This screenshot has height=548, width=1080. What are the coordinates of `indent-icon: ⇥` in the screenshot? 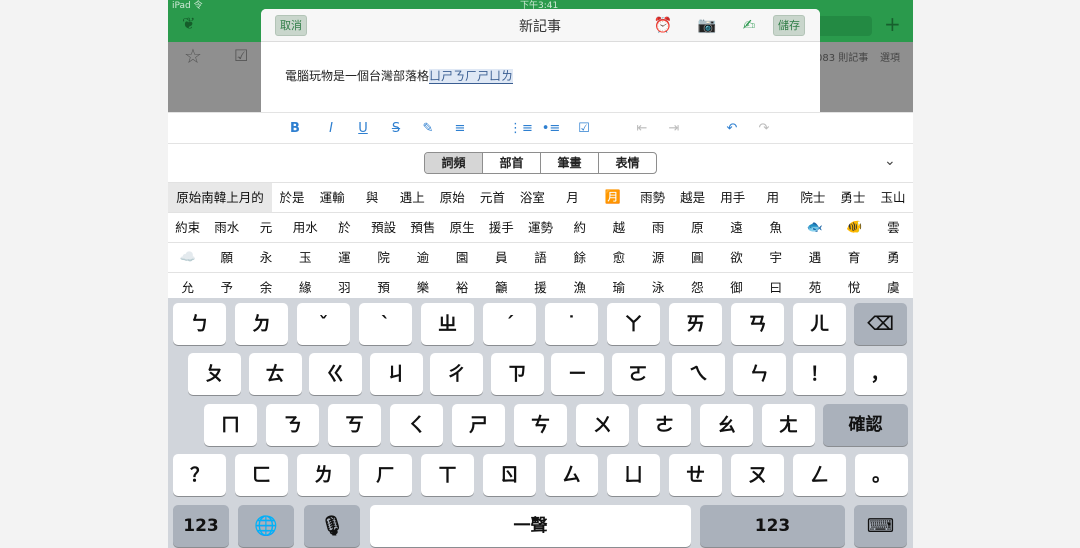 It's located at (674, 129).